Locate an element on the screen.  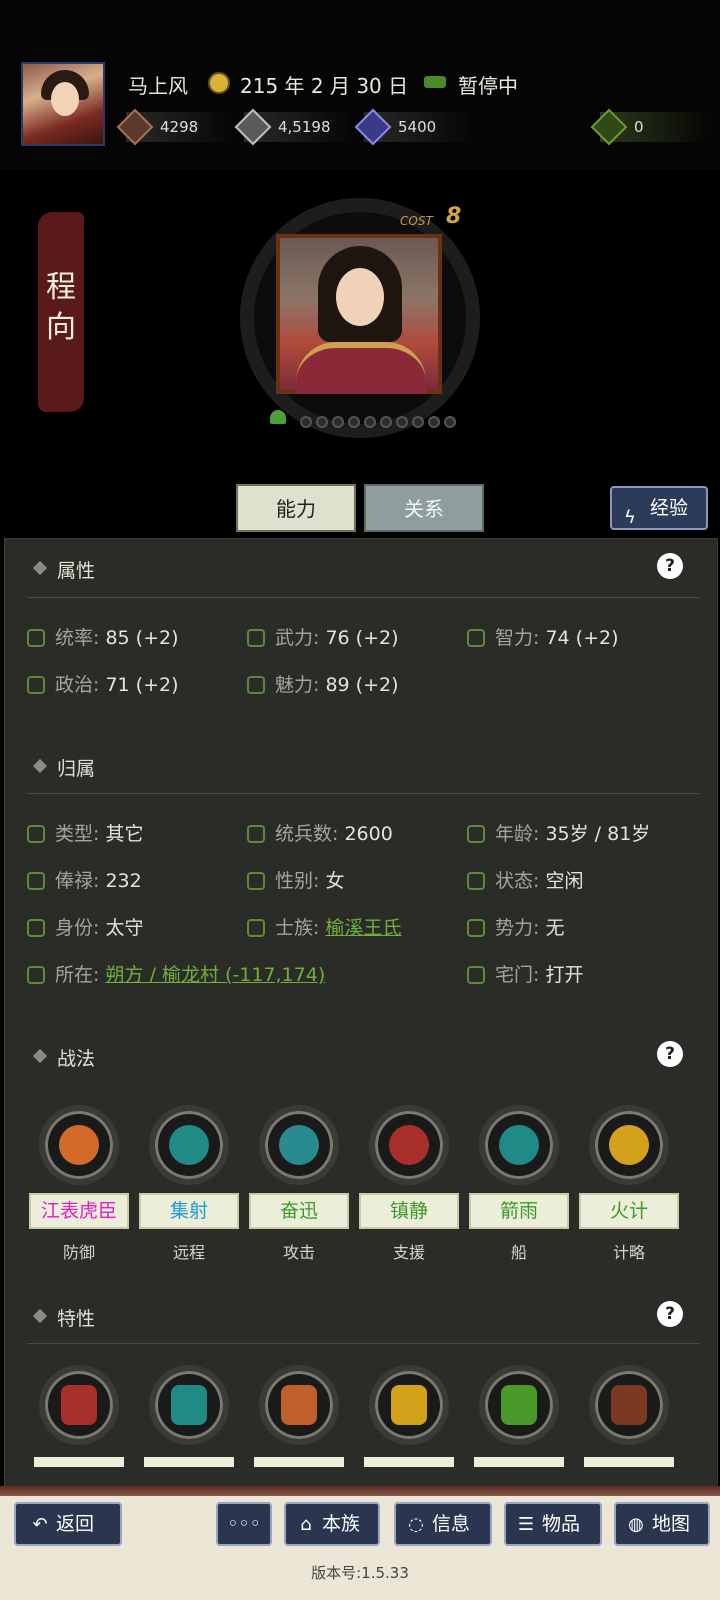
tactic-card: 箭雨 船 is located at coordinates (519, 1184).